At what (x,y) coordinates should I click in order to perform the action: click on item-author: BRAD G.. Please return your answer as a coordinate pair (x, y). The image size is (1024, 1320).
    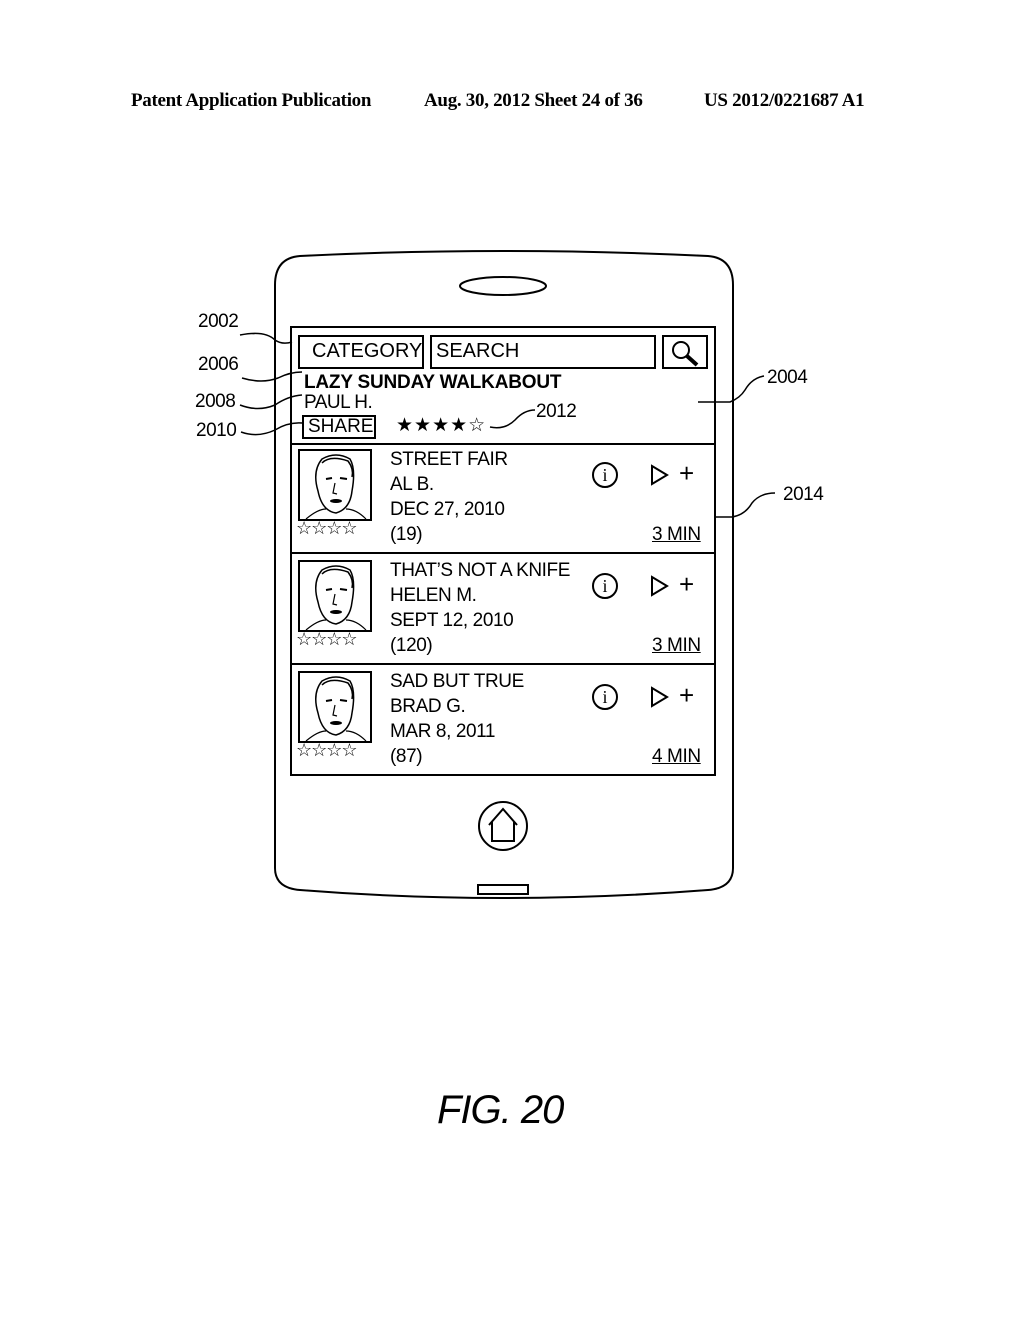
    Looking at the image, I should click on (428, 706).